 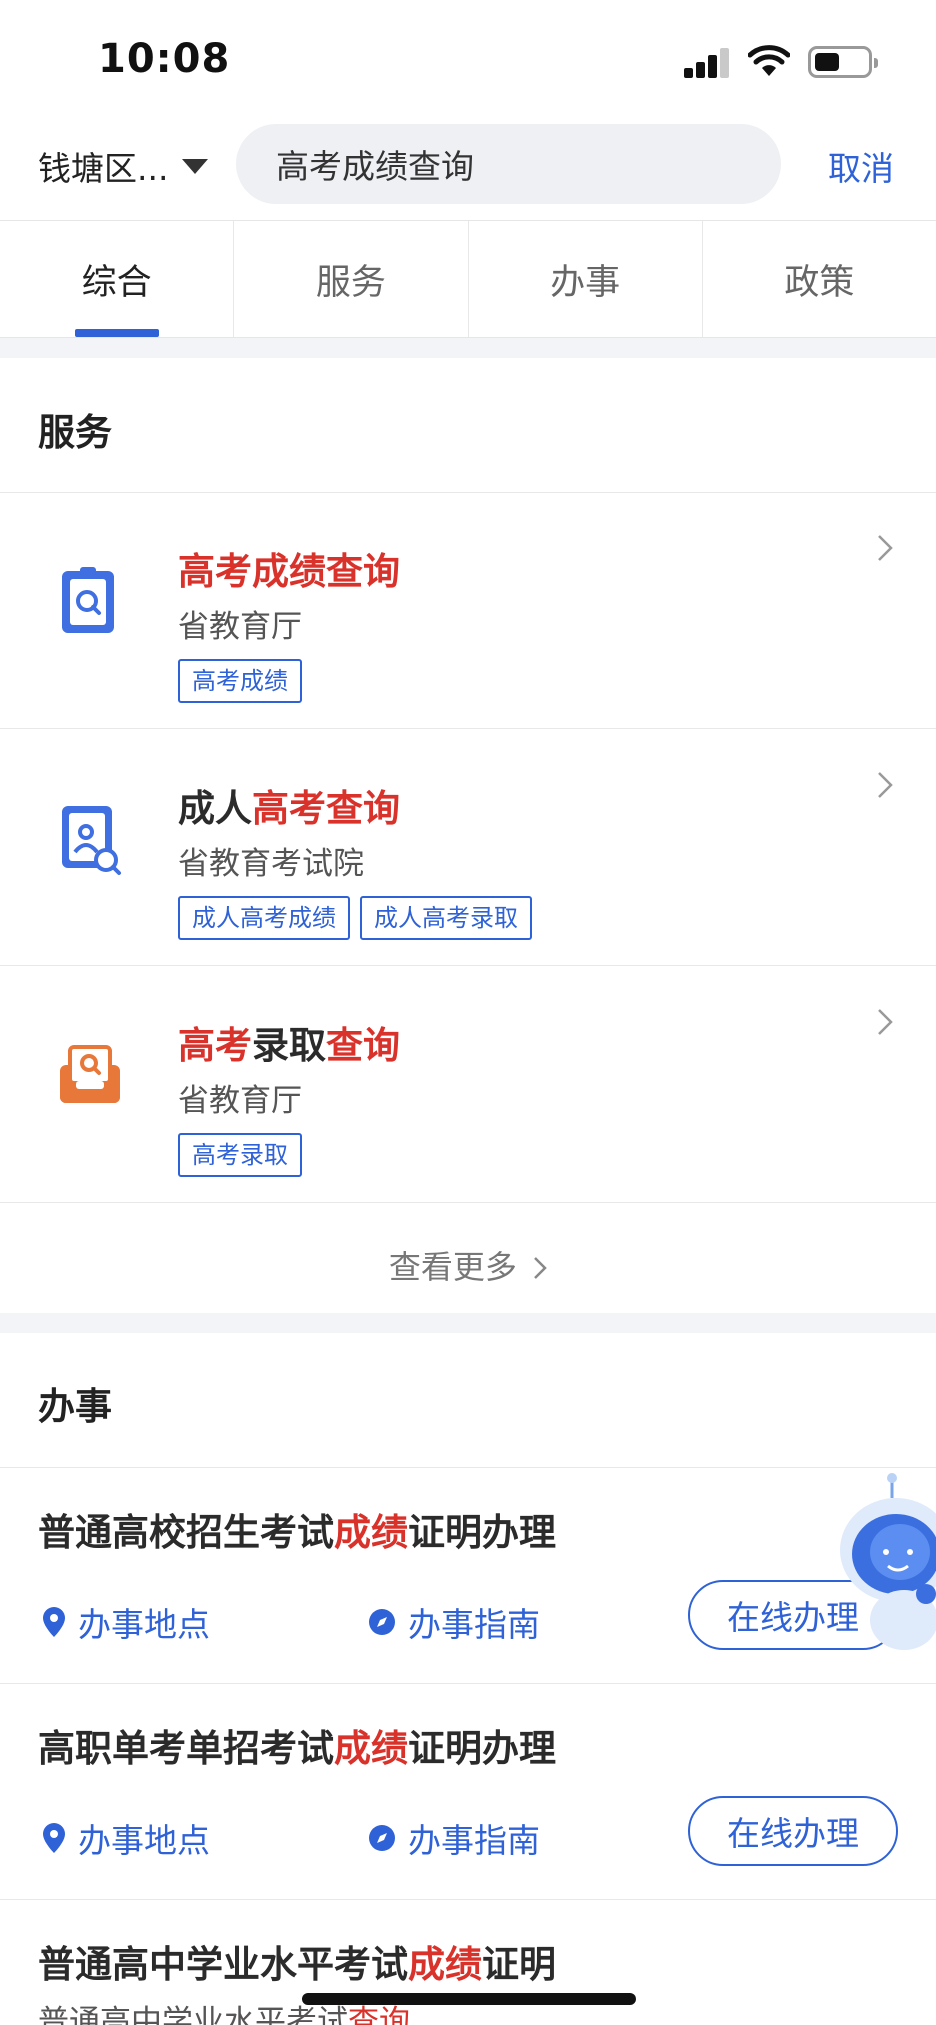 What do you see at coordinates (75, 432) in the screenshot?
I see `services-section-title: 服务` at bounding box center [75, 432].